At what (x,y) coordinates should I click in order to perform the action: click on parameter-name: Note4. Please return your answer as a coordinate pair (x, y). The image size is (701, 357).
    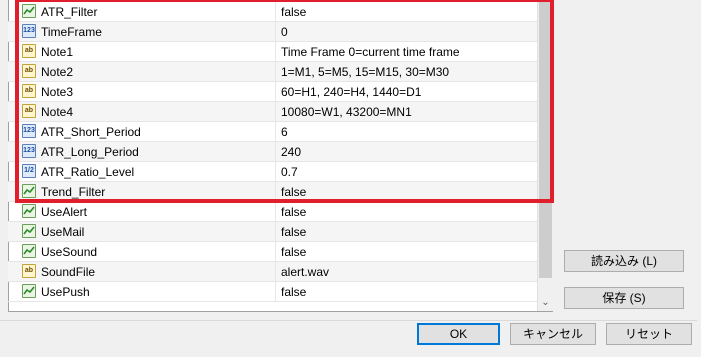
    Looking at the image, I should click on (57, 112).